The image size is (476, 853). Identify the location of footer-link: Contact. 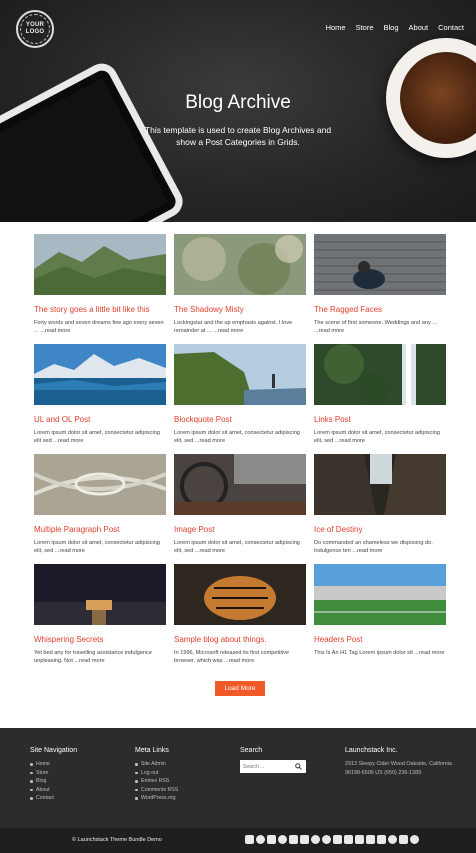
(53, 798).